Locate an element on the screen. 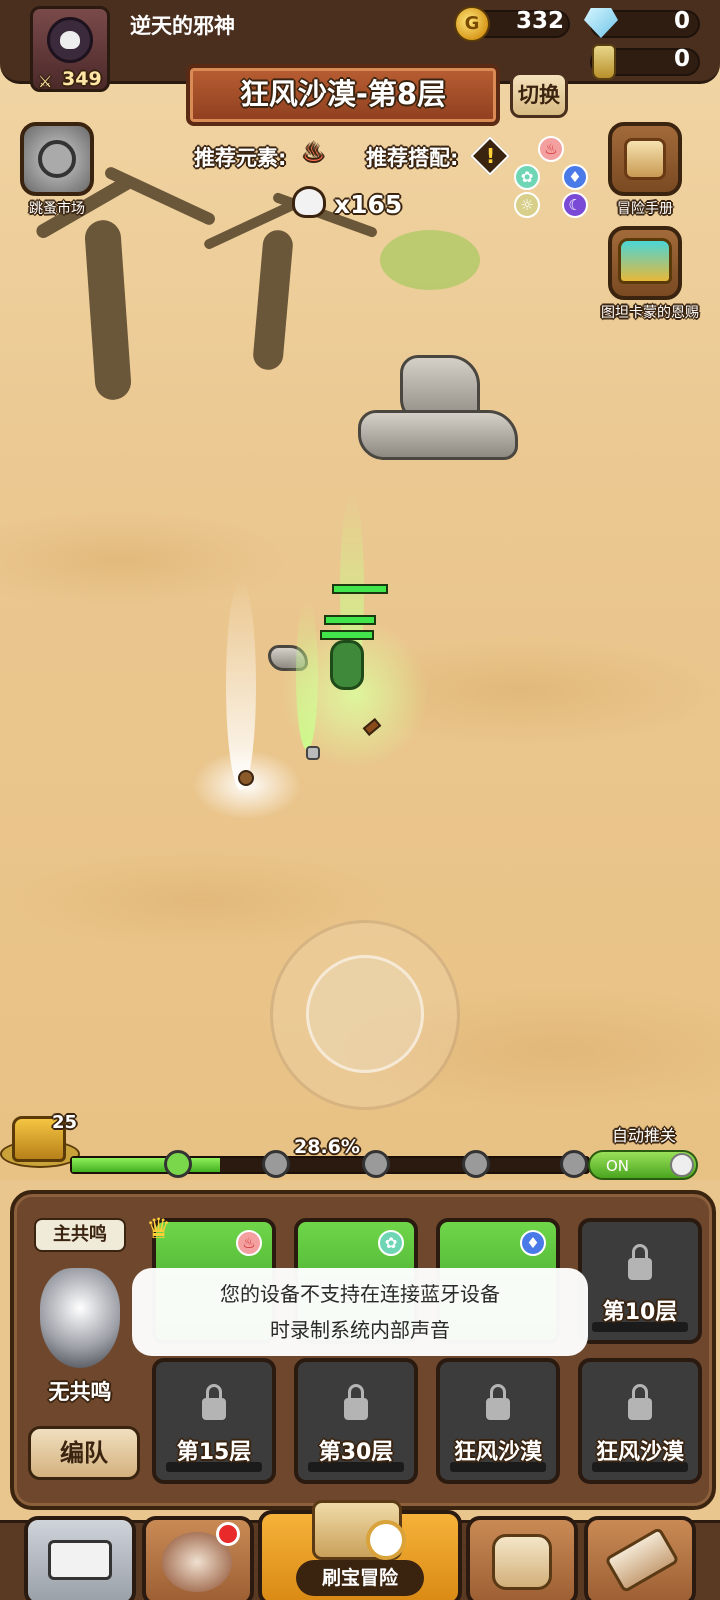  flower-icon is located at coordinates (57, 159).